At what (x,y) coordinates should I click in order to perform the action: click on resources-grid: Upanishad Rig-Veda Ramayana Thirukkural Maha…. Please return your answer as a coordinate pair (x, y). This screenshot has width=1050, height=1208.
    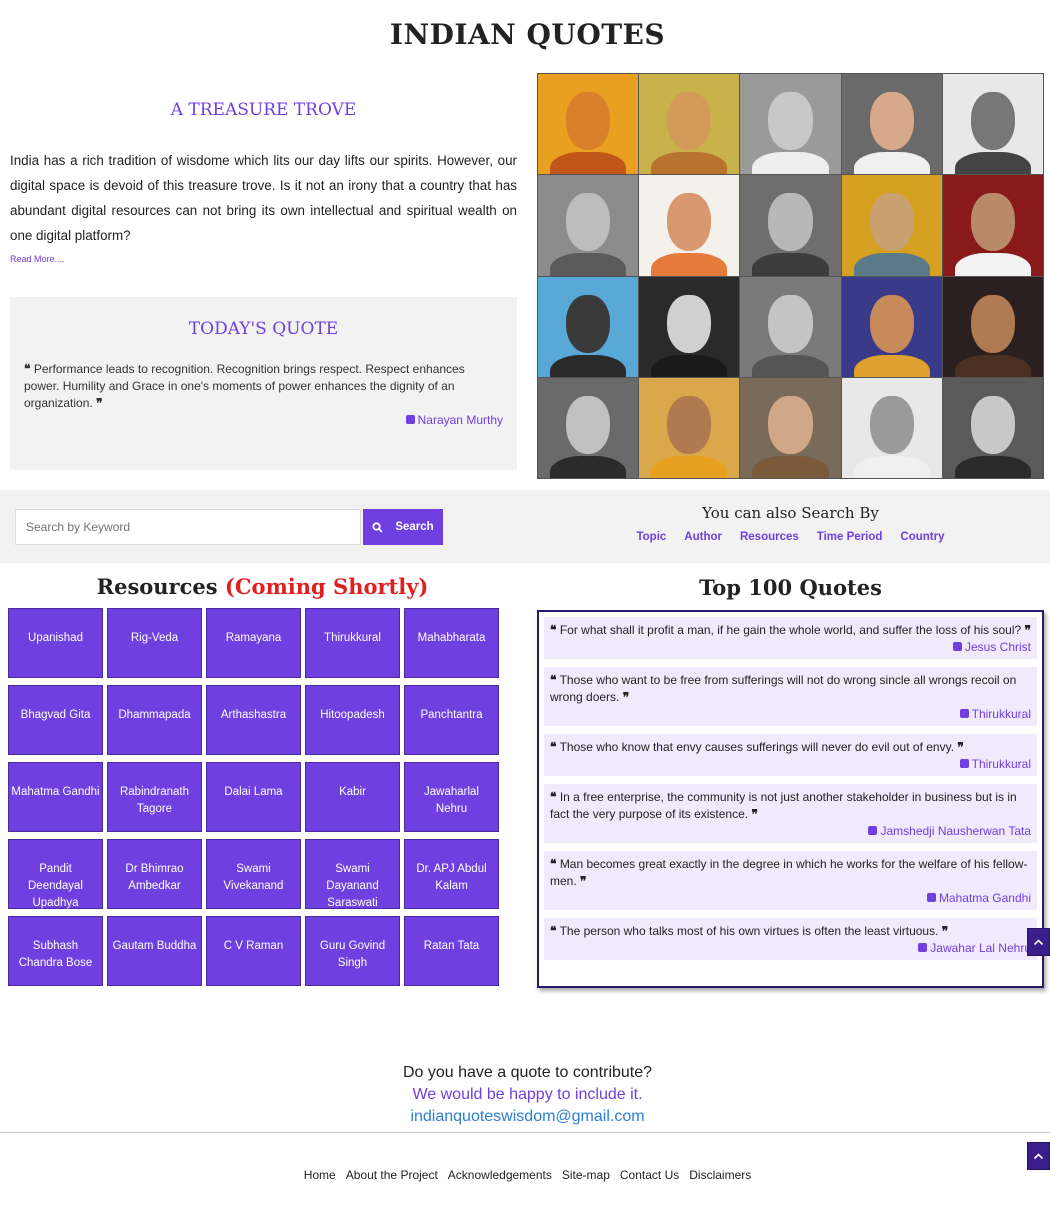
    Looking at the image, I should click on (255, 797).